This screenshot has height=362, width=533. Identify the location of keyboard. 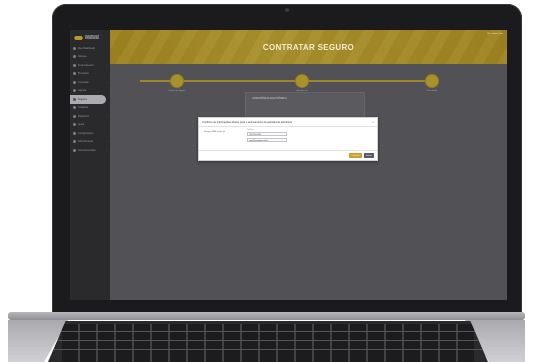
(268, 341).